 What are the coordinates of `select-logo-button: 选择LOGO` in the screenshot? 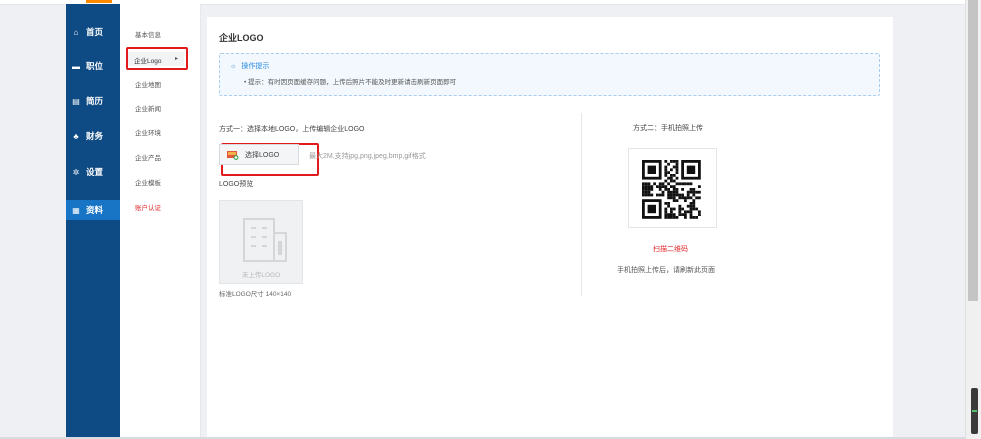 It's located at (259, 154).